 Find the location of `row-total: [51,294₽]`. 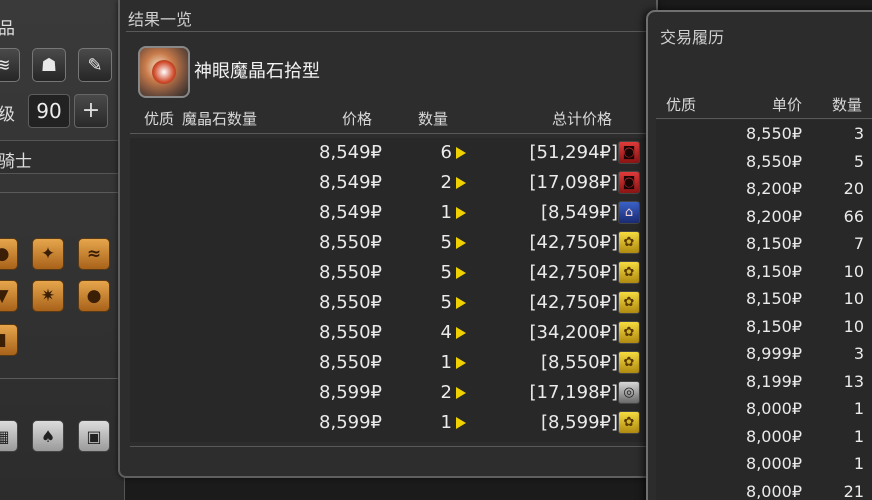

row-total: [51,294₽] is located at coordinates (573, 152).